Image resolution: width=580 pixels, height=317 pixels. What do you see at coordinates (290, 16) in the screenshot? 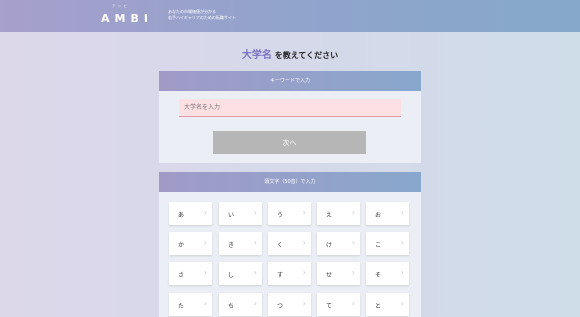
I see `site-header: アンビ AMBI あなたの市場価値が分かる 若手ハイキャリアのための転職サイト` at bounding box center [290, 16].